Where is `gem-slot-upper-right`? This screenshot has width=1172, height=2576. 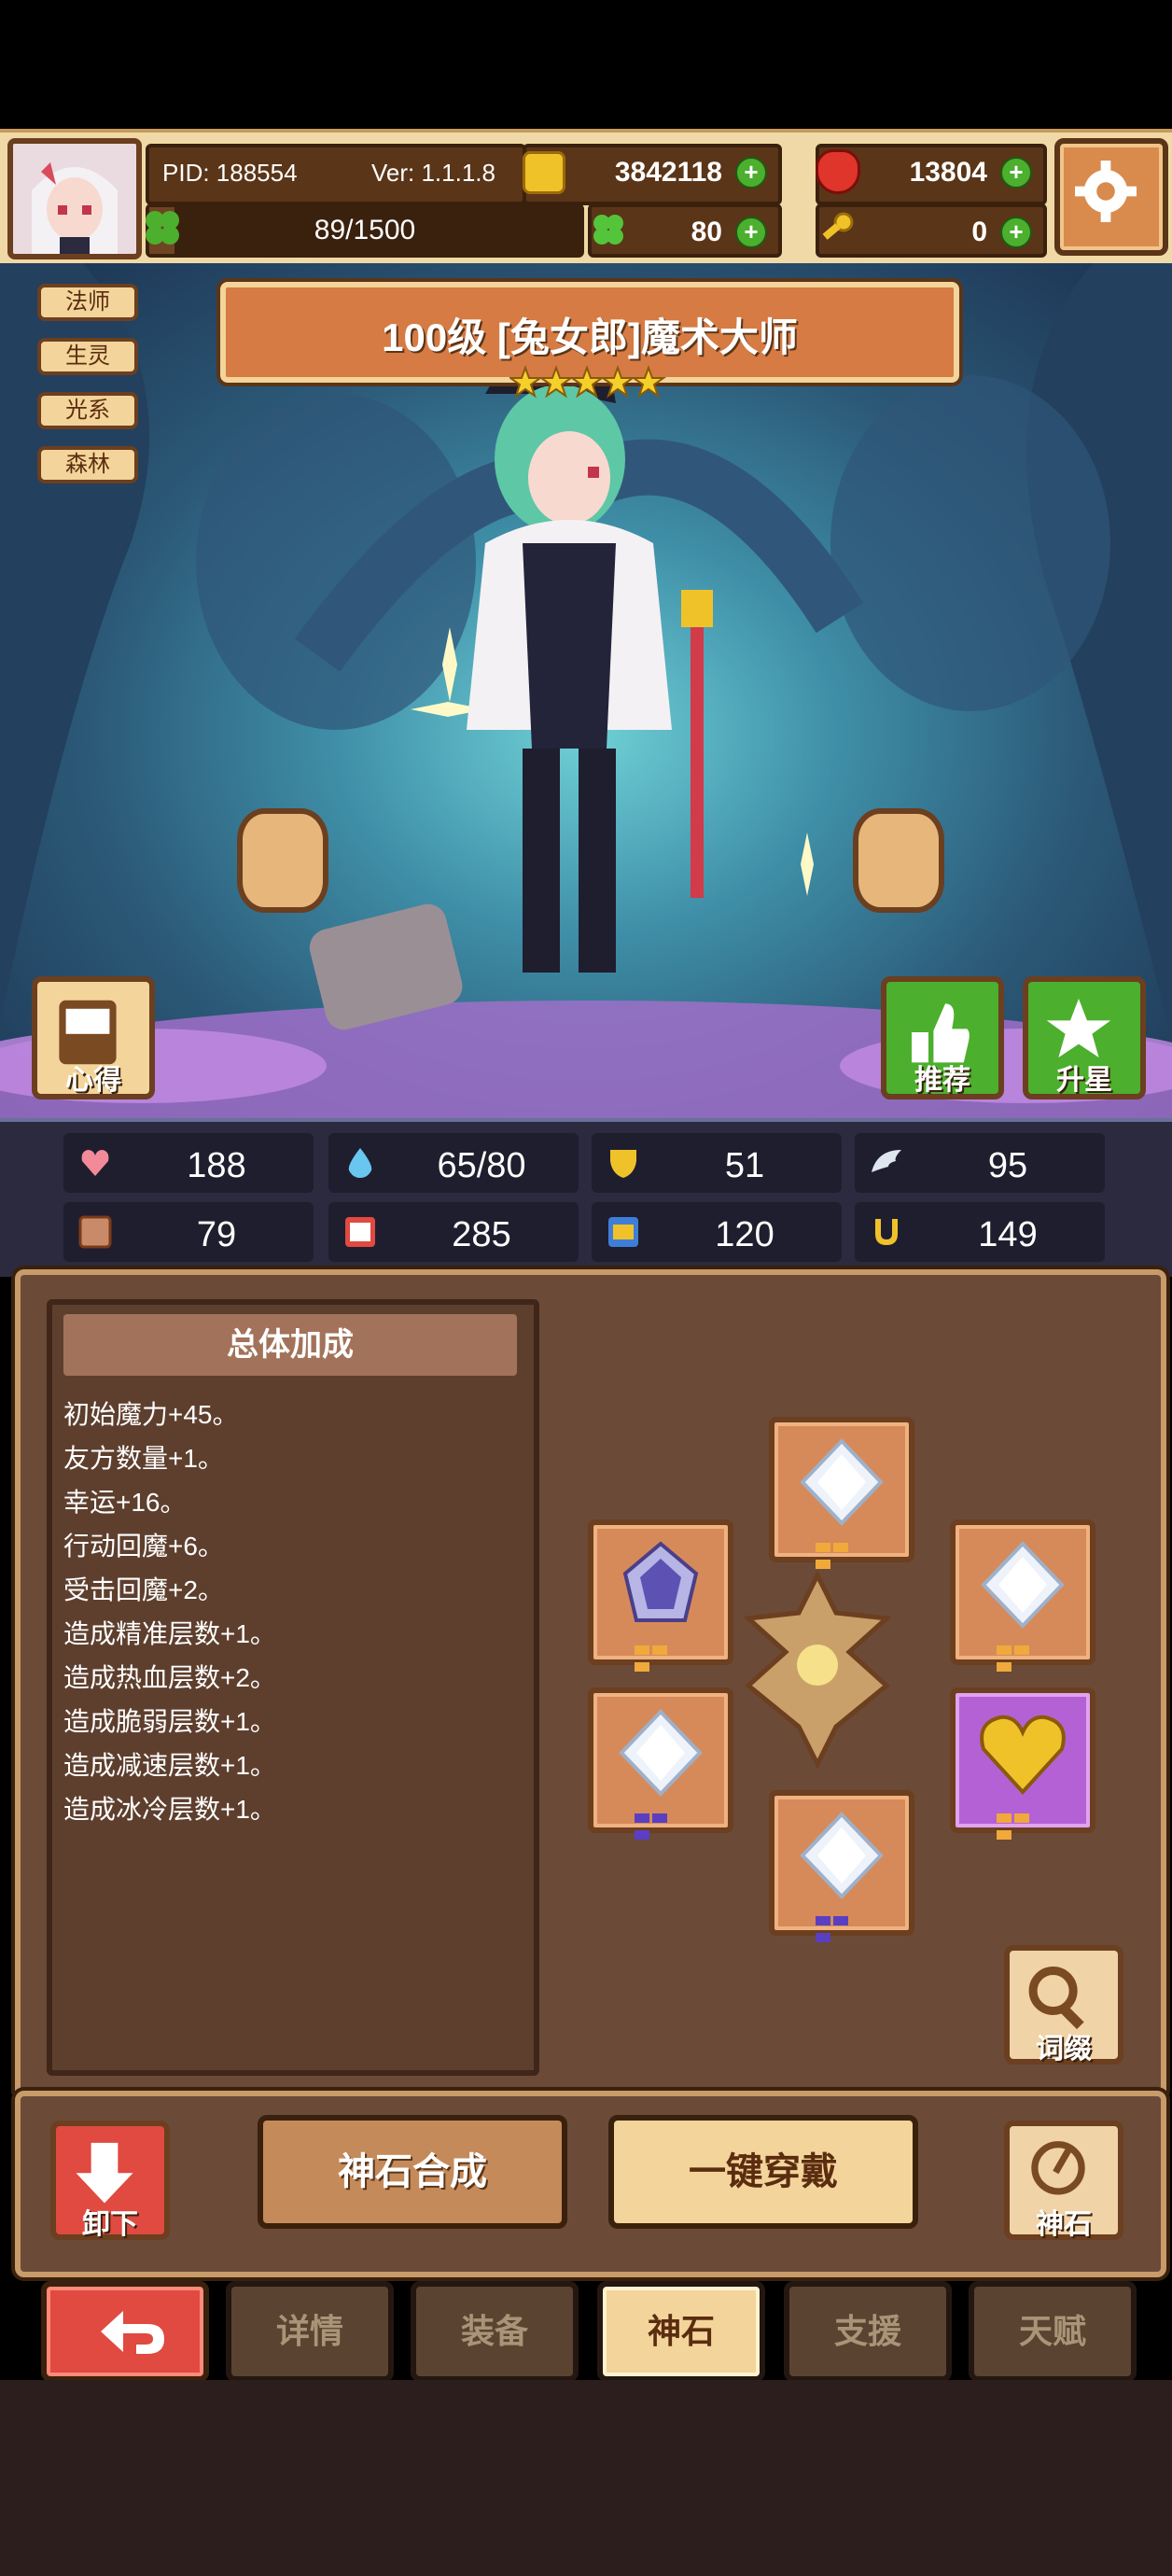
gem-slot-upper-right is located at coordinates (1022, 1595).